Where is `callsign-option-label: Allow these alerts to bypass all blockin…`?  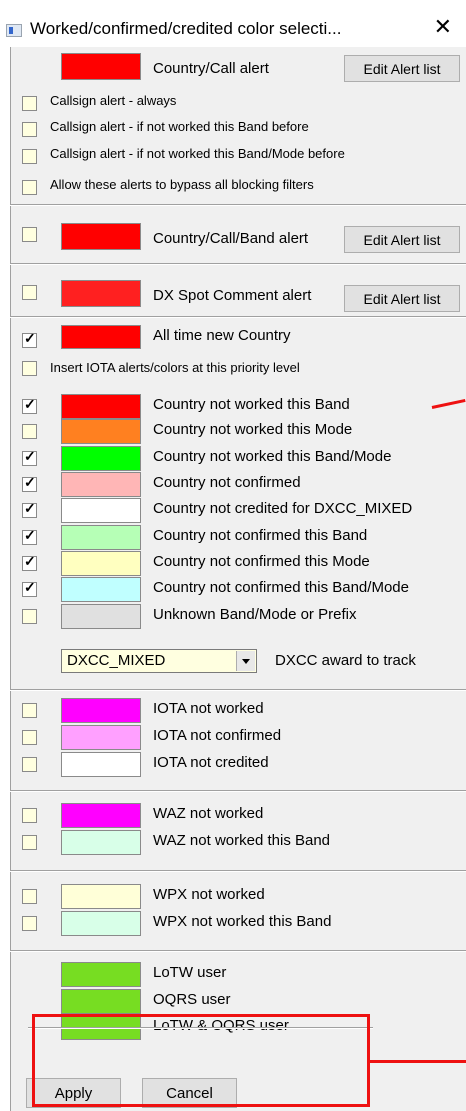 callsign-option-label: Allow these alerts to bypass all blockin… is located at coordinates (182, 184).